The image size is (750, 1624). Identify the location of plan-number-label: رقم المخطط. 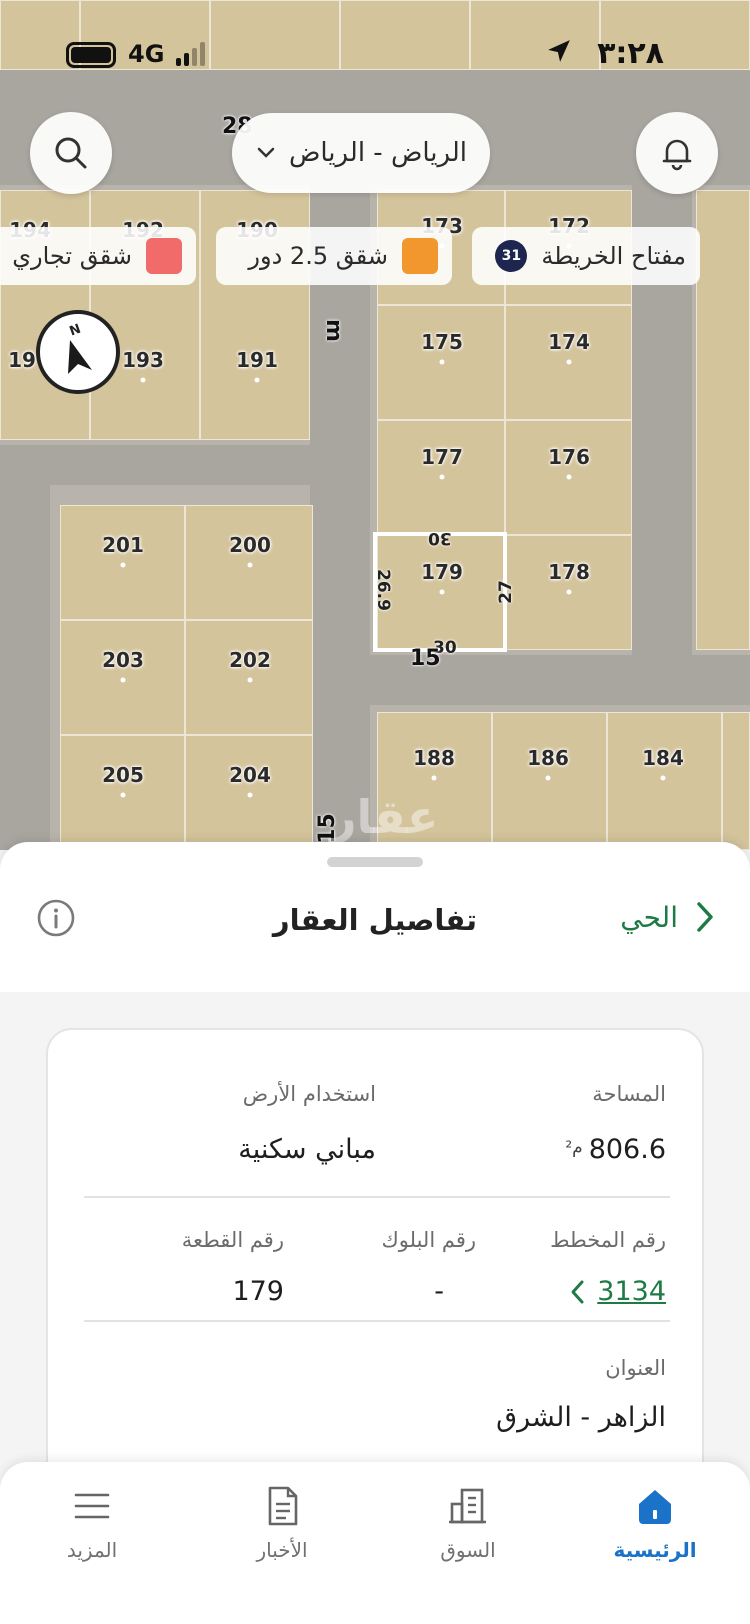
(608, 1240).